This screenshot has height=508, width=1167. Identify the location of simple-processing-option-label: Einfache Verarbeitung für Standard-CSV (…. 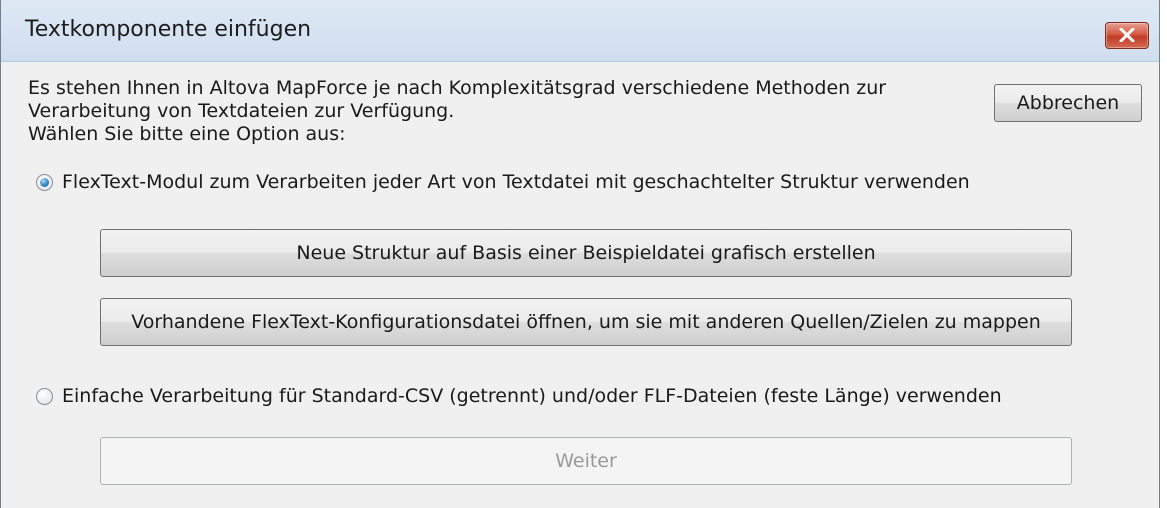
(532, 396).